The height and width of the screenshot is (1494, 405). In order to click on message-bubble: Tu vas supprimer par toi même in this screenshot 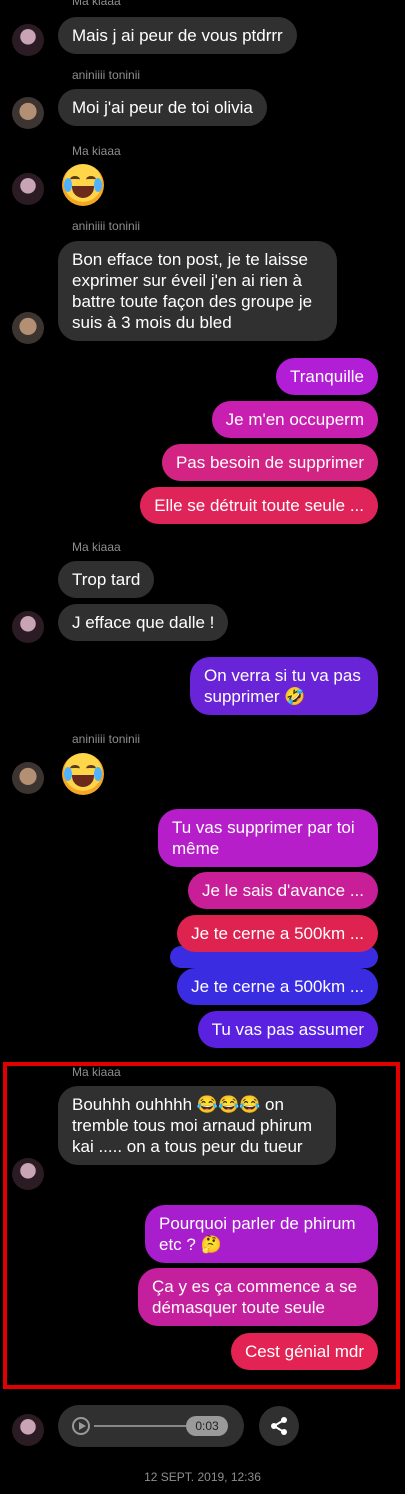, I will do `click(268, 838)`.